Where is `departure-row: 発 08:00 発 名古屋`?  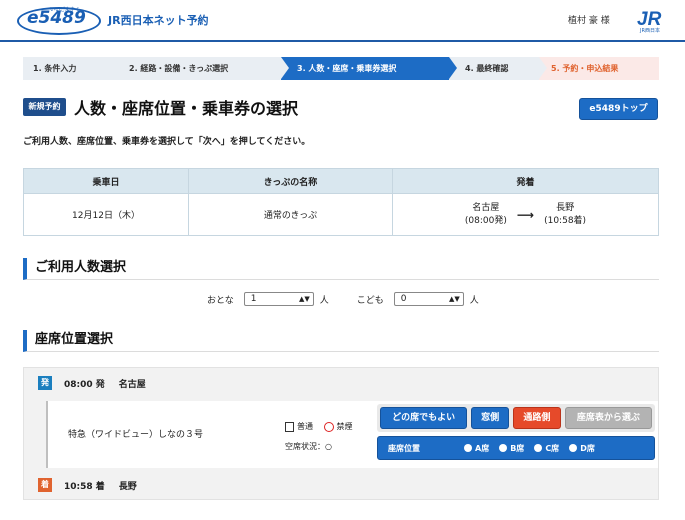
departure-row: 発 08:00 発 名古屋 is located at coordinates (92, 383).